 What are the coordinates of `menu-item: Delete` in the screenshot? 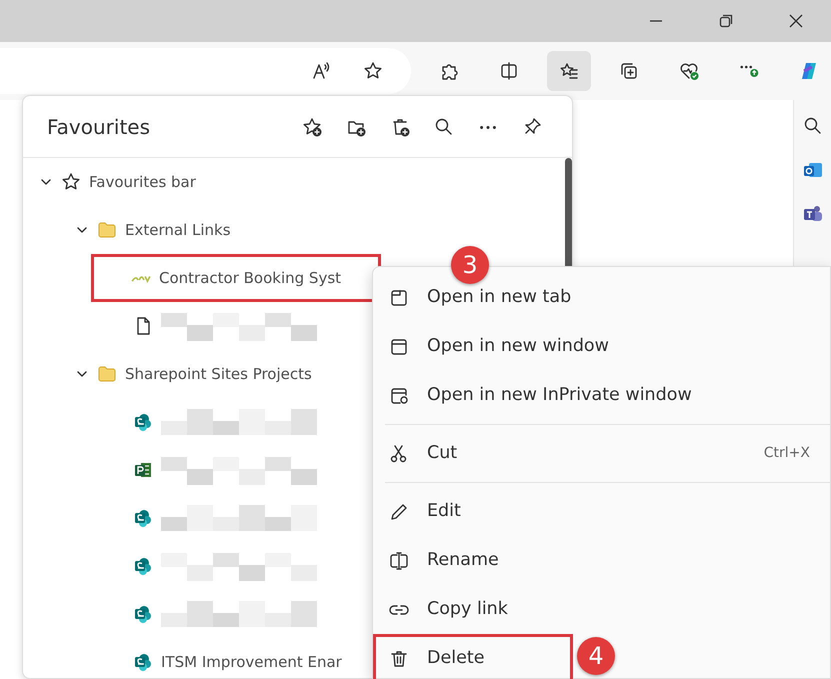 It's located at (473, 656).